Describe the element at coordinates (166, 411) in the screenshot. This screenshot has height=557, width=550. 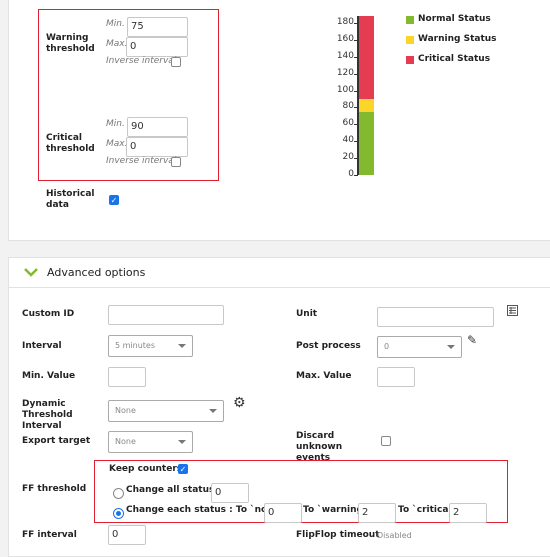
I see `dynamic-threshold-select: None` at that location.